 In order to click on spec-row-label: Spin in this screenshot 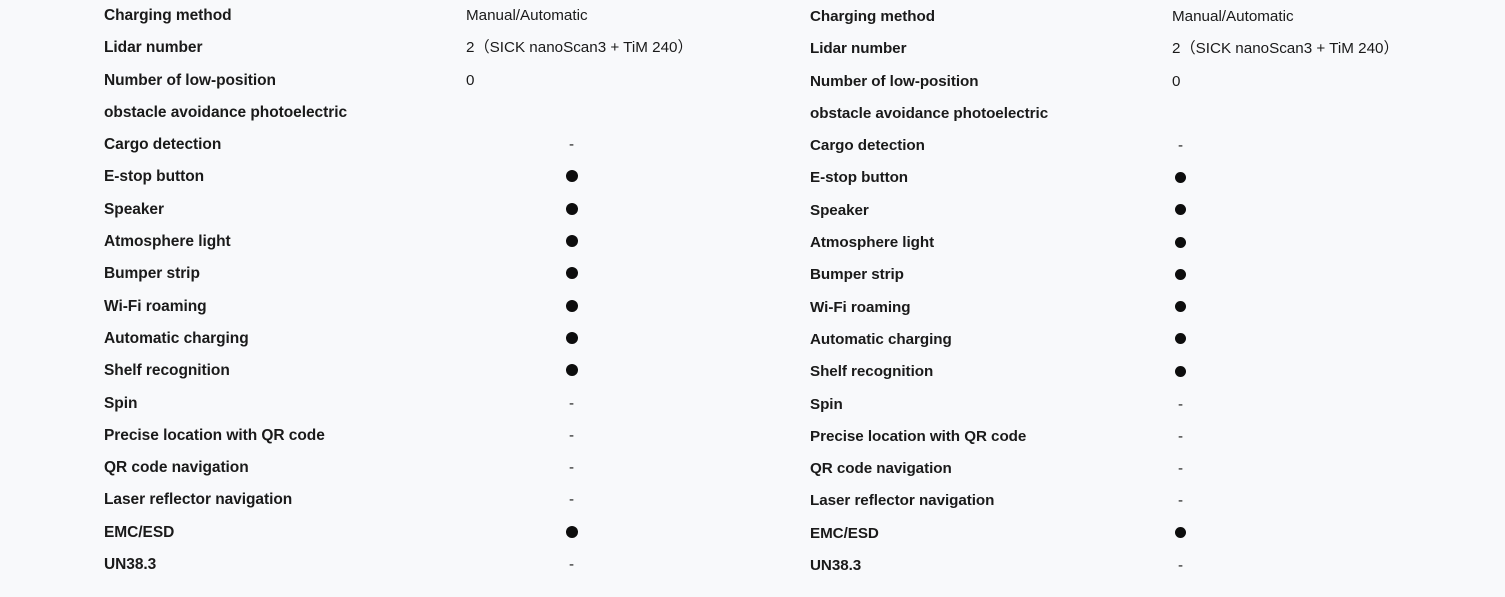, I will do `click(121, 403)`.